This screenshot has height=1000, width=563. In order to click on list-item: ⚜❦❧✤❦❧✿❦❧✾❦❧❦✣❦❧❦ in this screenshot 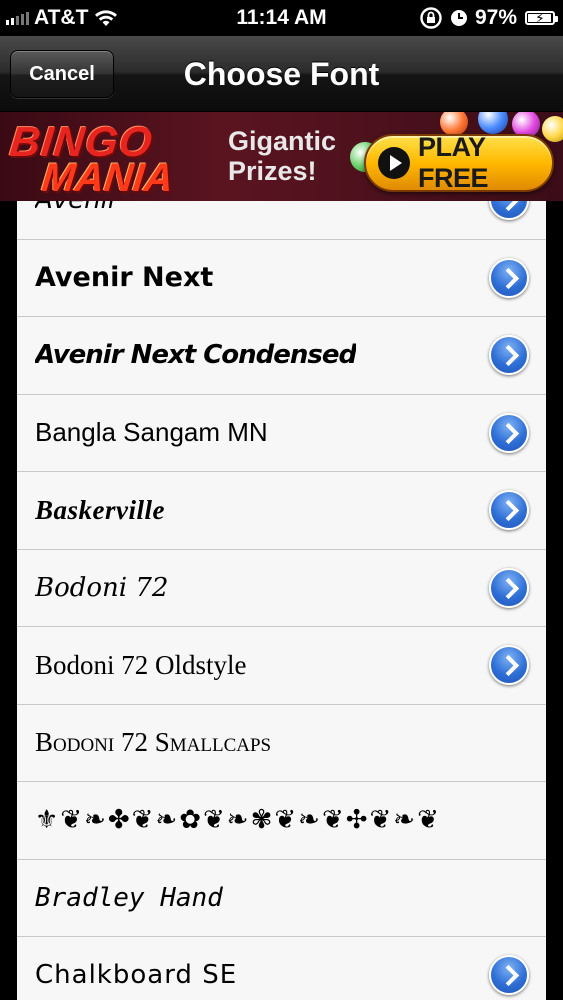, I will do `click(281, 821)`.